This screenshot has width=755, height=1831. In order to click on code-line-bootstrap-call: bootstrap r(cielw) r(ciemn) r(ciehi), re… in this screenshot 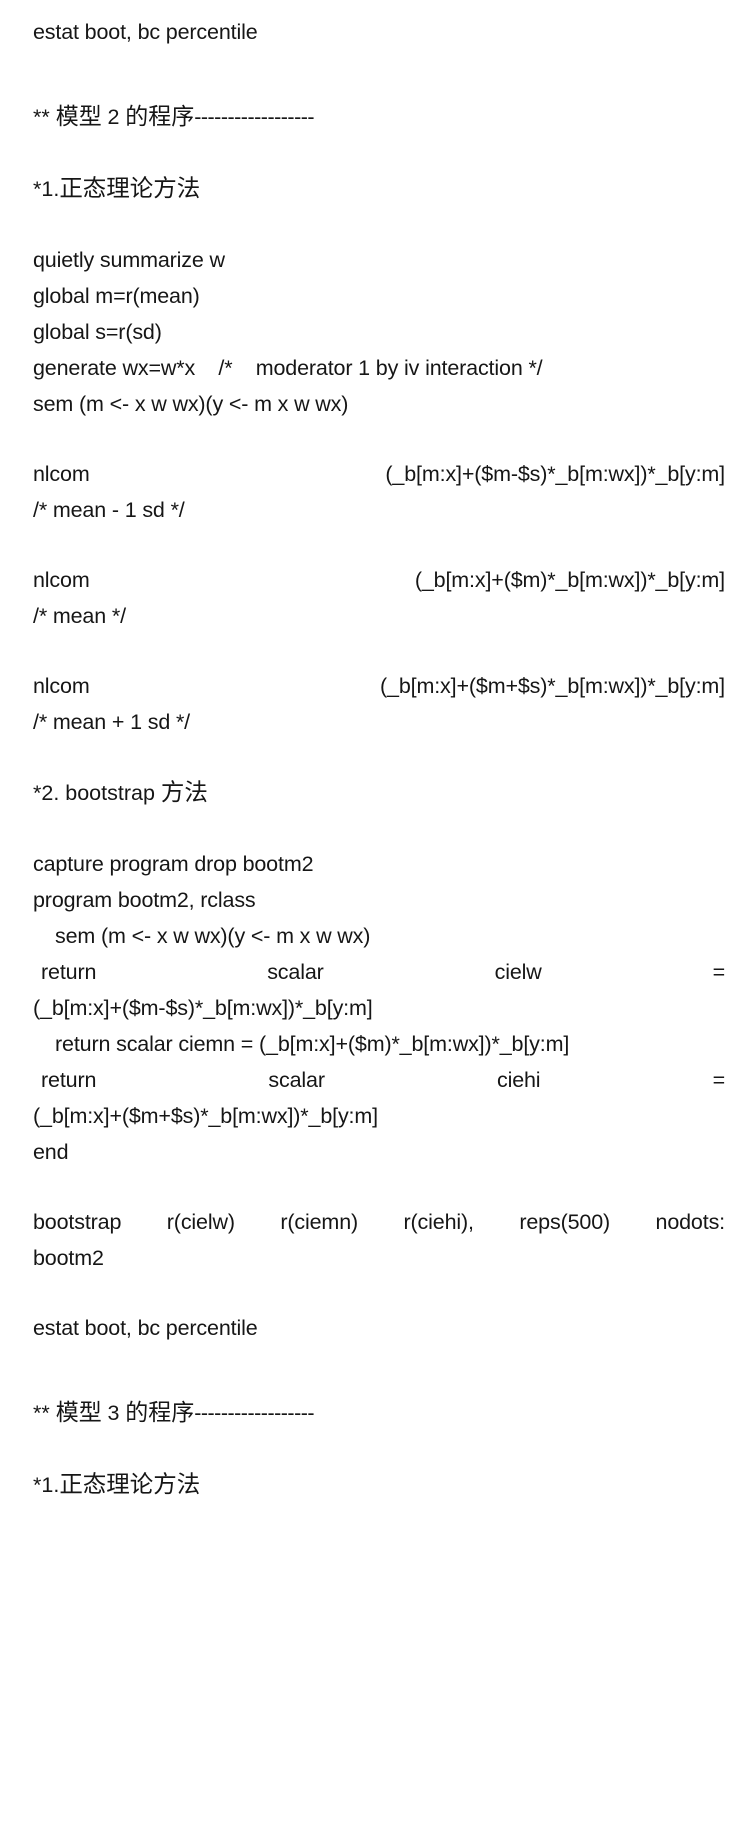, I will do `click(379, 1222)`.